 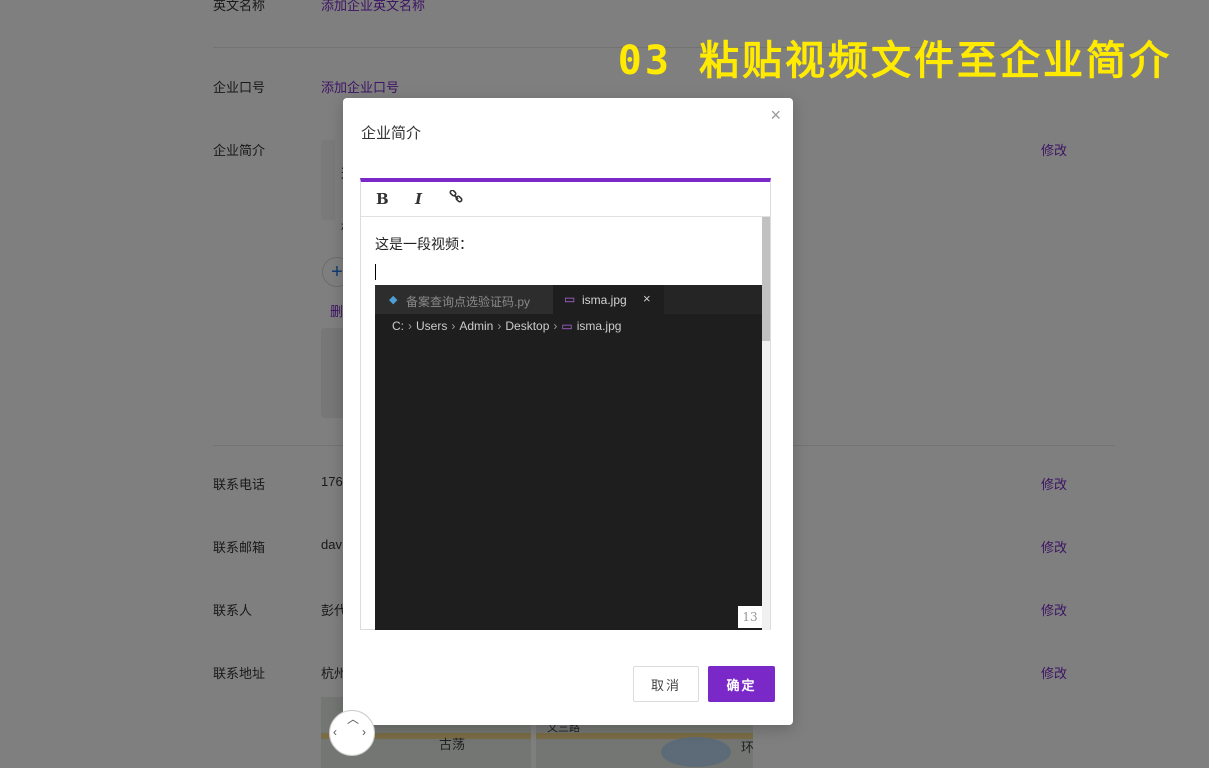 I want to click on dialog-title: 企业简介, so click(x=391, y=133).